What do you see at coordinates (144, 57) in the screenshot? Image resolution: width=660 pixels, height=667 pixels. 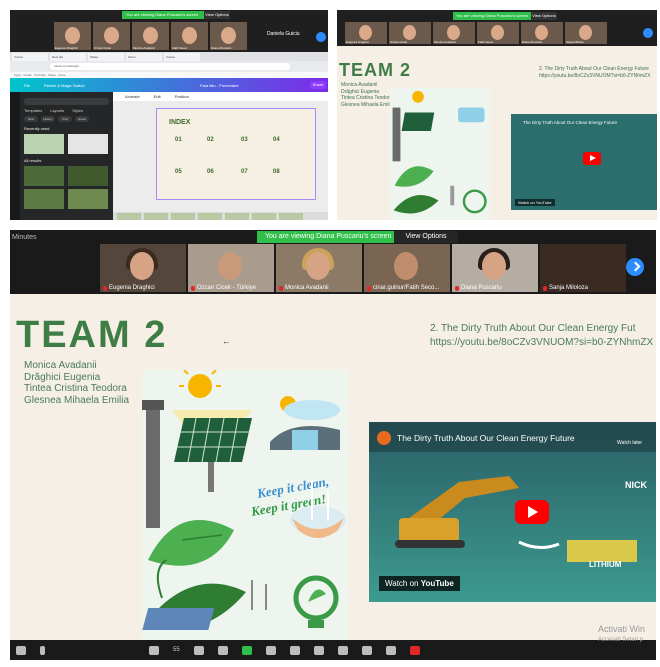 I see `browser-tab: Zoom` at bounding box center [144, 57].